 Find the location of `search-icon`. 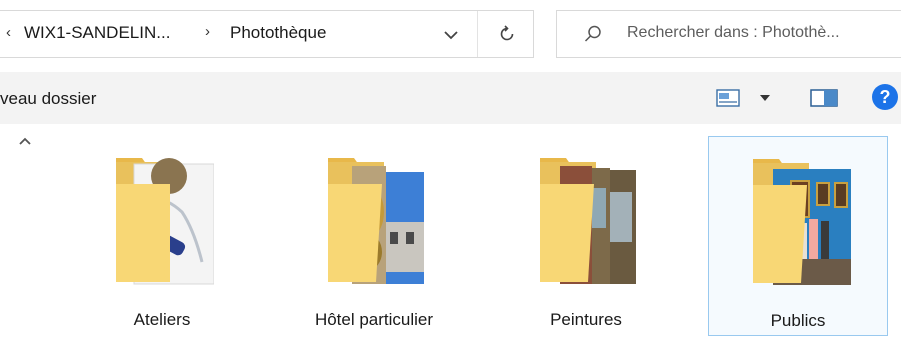

search-icon is located at coordinates (592, 33).